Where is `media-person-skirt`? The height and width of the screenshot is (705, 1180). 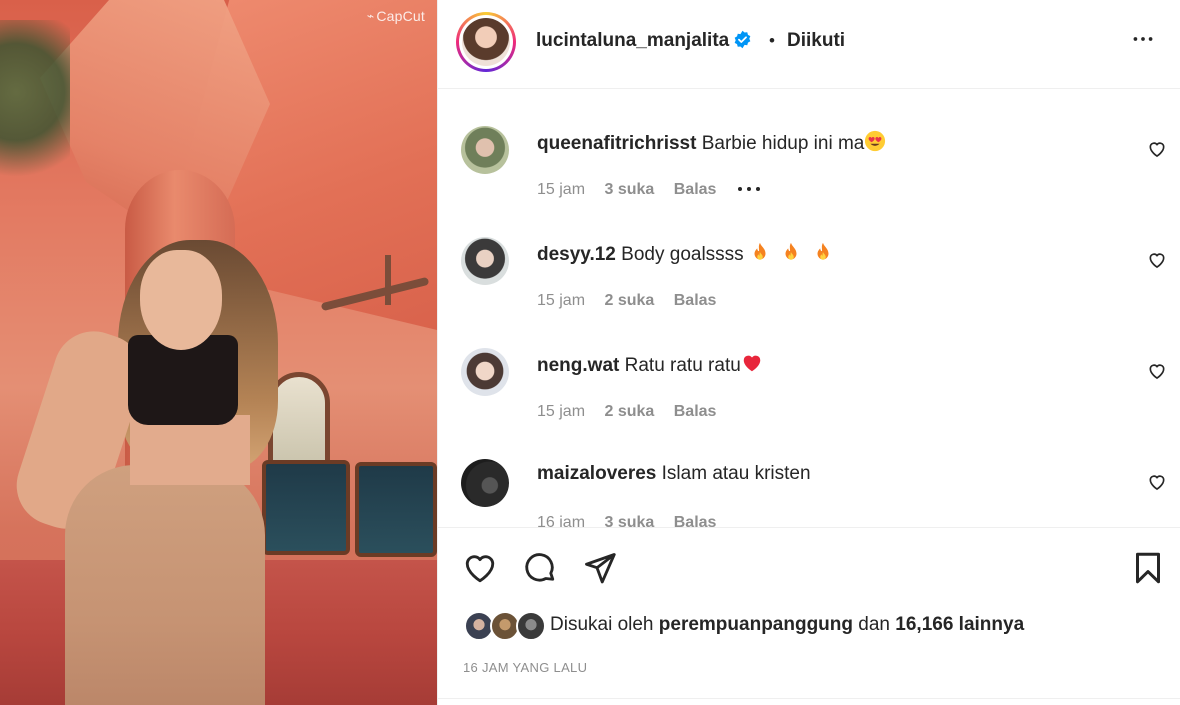 media-person-skirt is located at coordinates (165, 585).